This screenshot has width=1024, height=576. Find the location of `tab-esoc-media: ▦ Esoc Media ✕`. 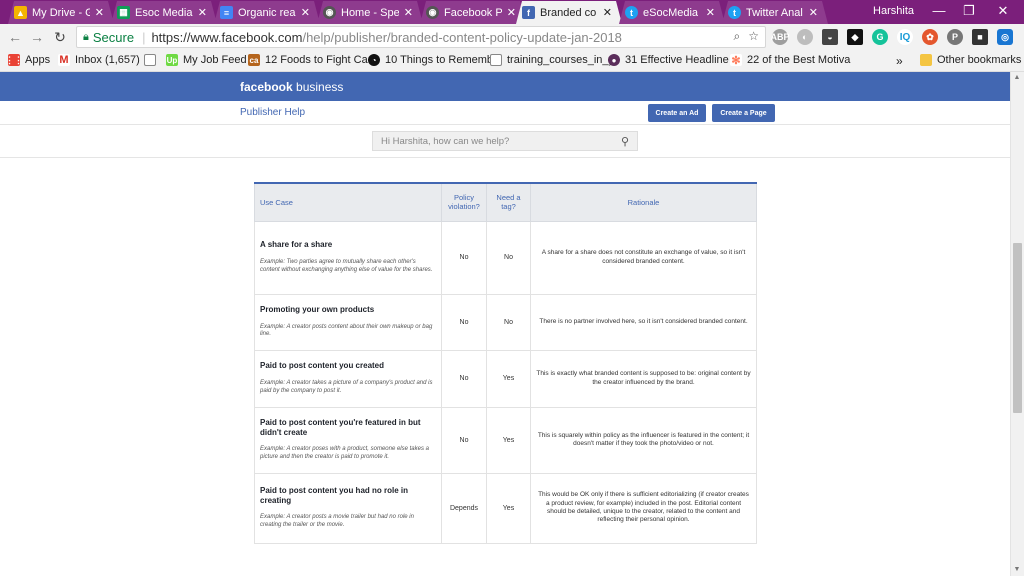

tab-esoc-media: ▦ Esoc Media ✕ is located at coordinates (164, 12).